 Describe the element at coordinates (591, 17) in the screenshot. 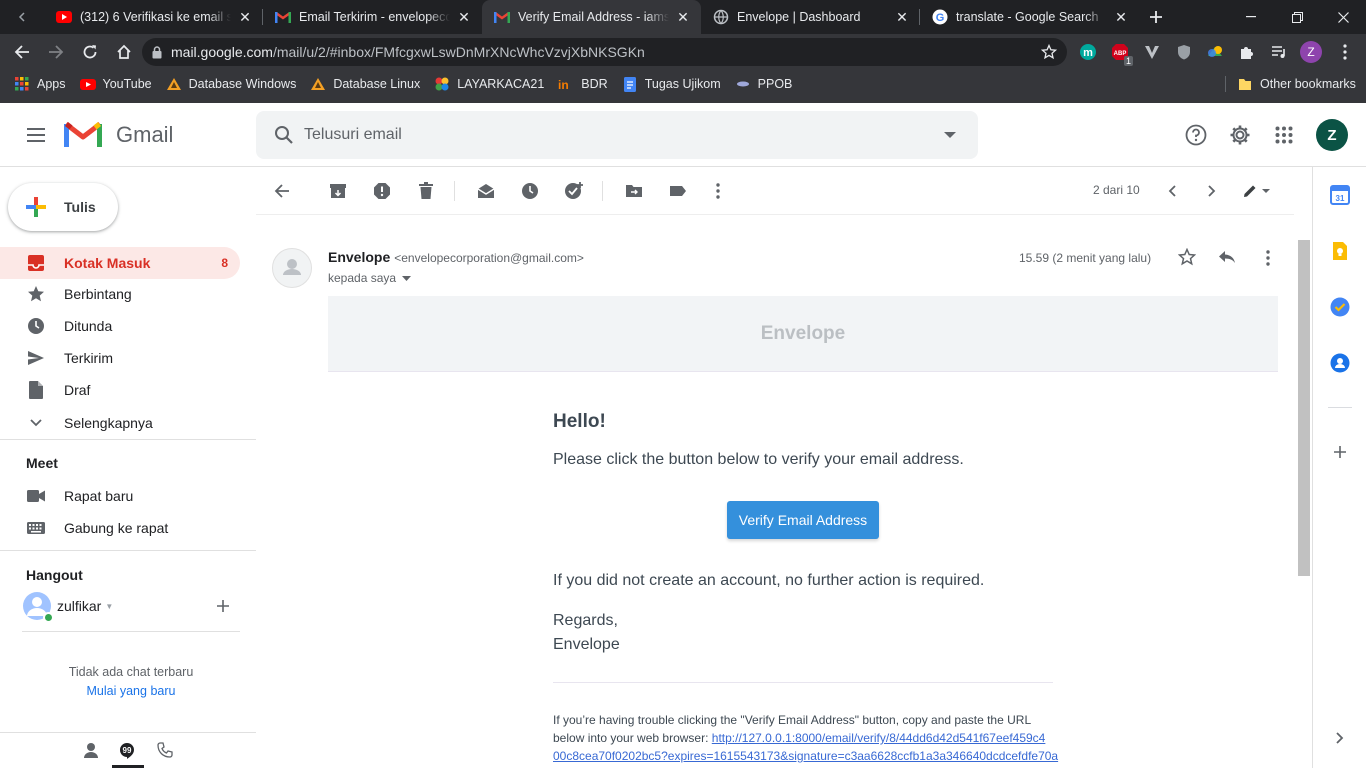

I see `browser-tab-active: Verify Email Address - iamszlf ✕` at that location.